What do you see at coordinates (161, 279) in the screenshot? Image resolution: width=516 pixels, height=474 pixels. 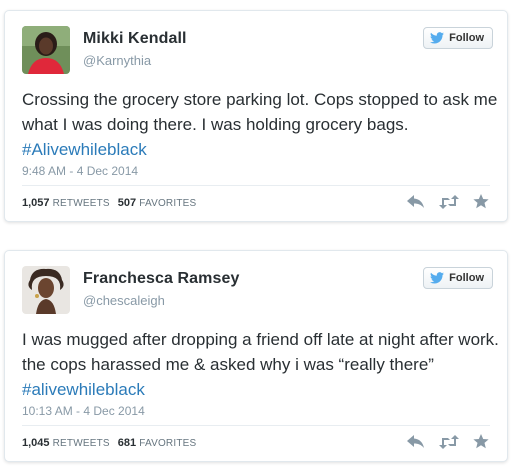 I see `author-name: Franchesca Ramsey` at bounding box center [161, 279].